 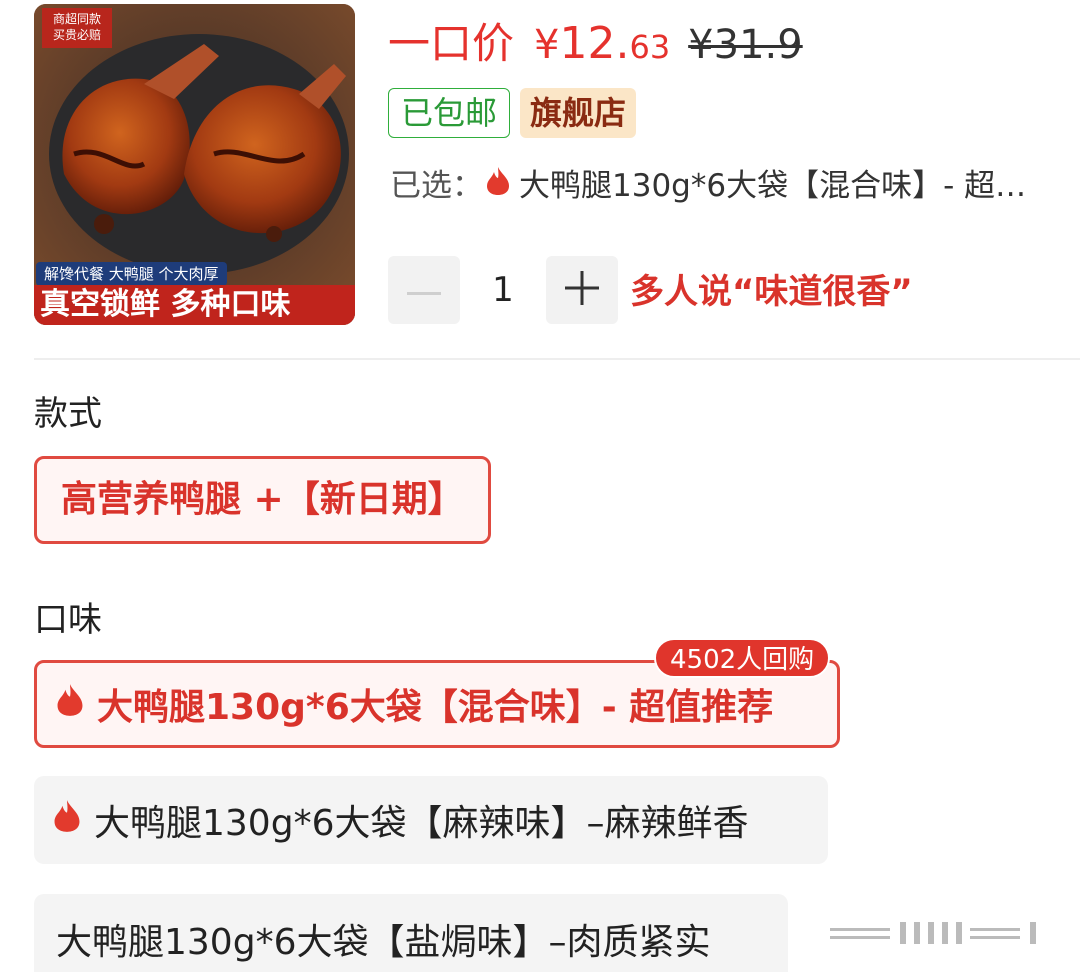 I want to click on minus-icon, so click(x=424, y=290).